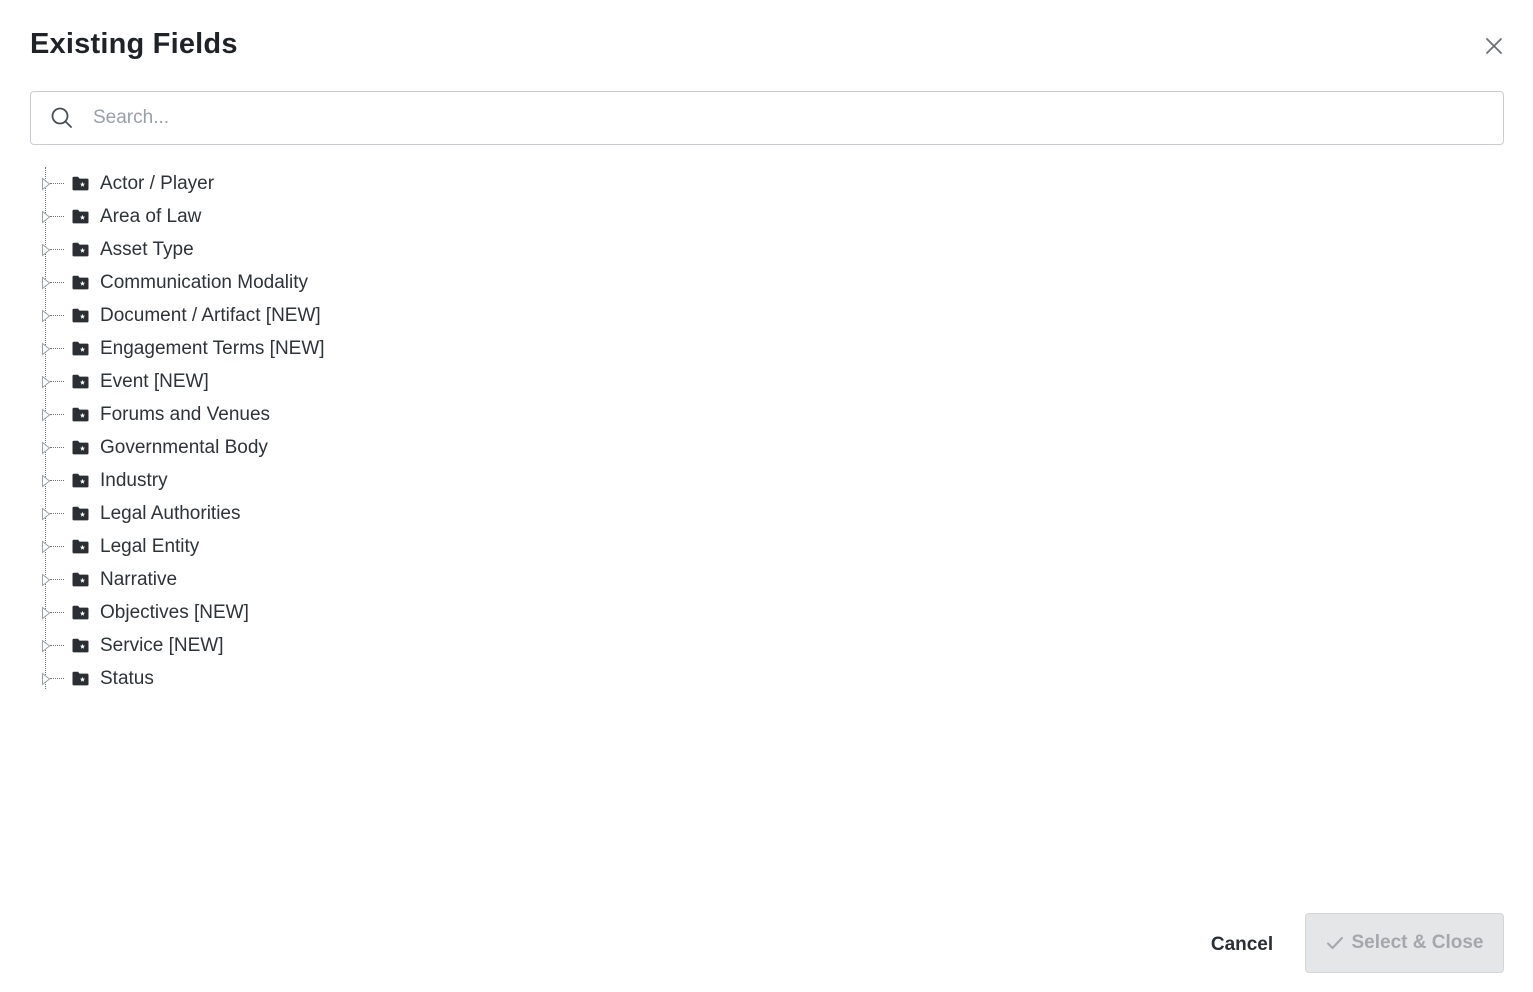  Describe the element at coordinates (157, 184) in the screenshot. I see `tree-item-label: Actor / Player` at that location.